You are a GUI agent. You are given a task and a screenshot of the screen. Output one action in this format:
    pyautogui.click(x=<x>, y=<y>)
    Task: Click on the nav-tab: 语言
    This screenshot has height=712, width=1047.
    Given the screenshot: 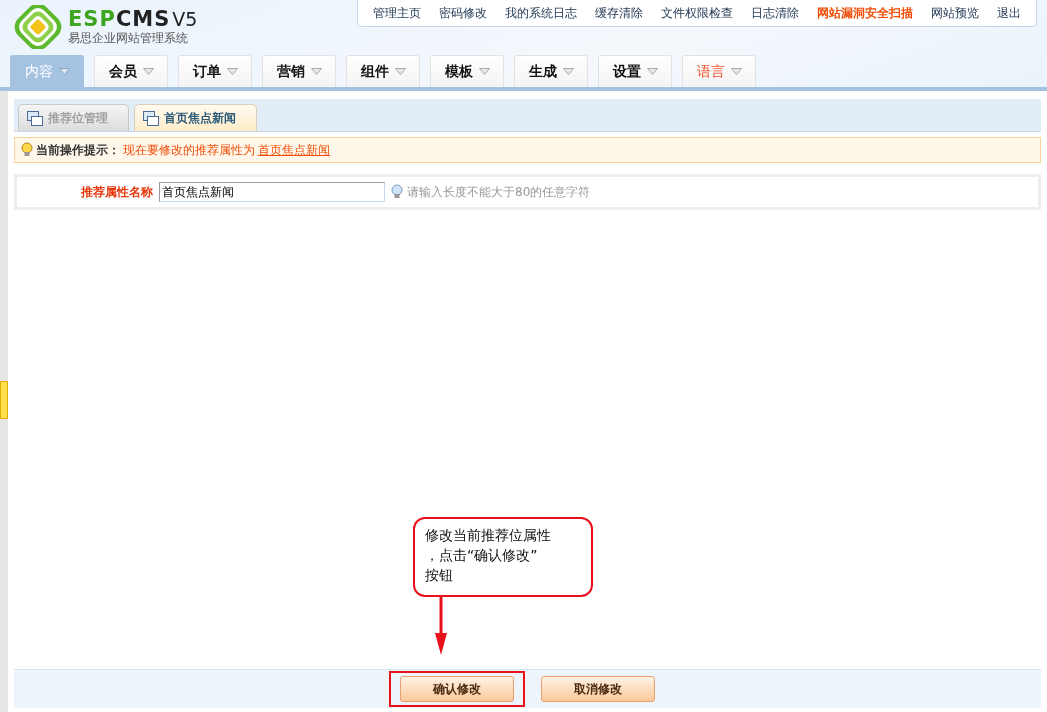 What is the action you would take?
    pyautogui.click(x=719, y=71)
    